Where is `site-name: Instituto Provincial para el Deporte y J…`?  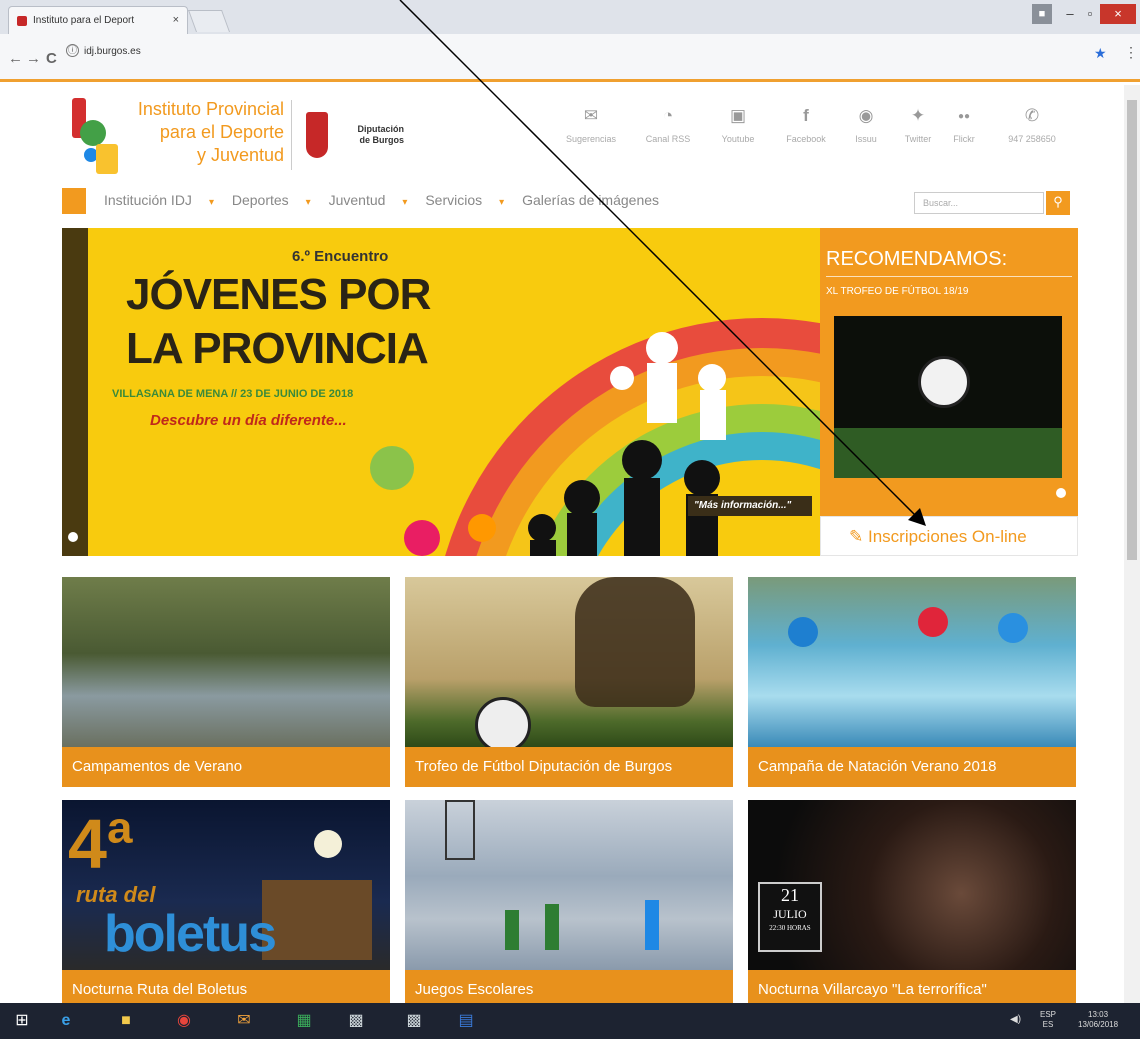
site-name: Instituto Provincial para el Deporte y J… is located at coordinates (201, 132).